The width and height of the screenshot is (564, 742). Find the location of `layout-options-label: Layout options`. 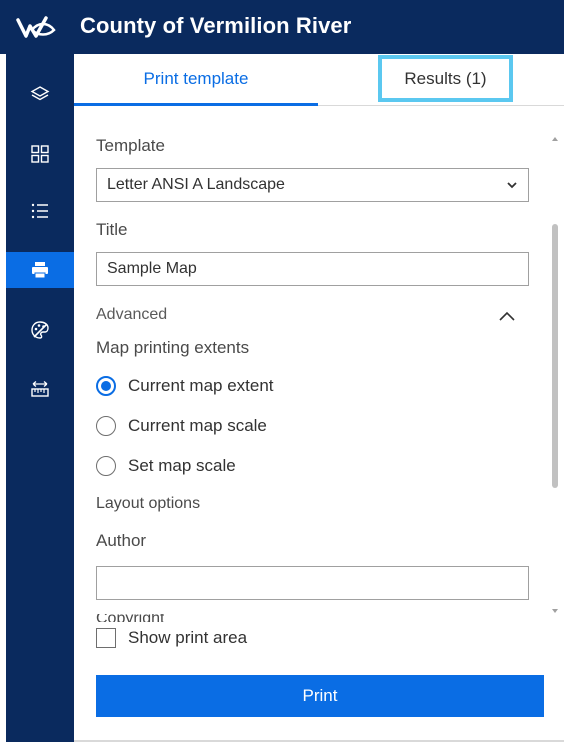

layout-options-label: Layout options is located at coordinates (148, 503).